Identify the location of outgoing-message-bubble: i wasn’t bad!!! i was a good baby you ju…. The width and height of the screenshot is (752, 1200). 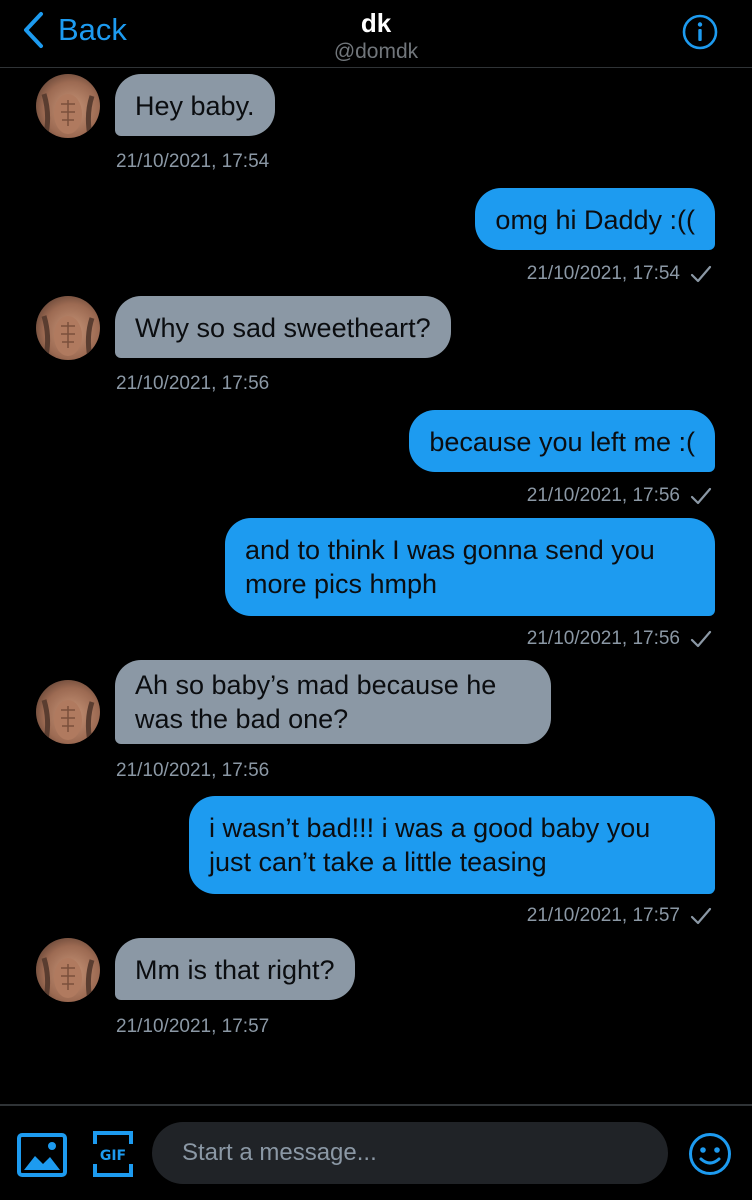
(452, 845).